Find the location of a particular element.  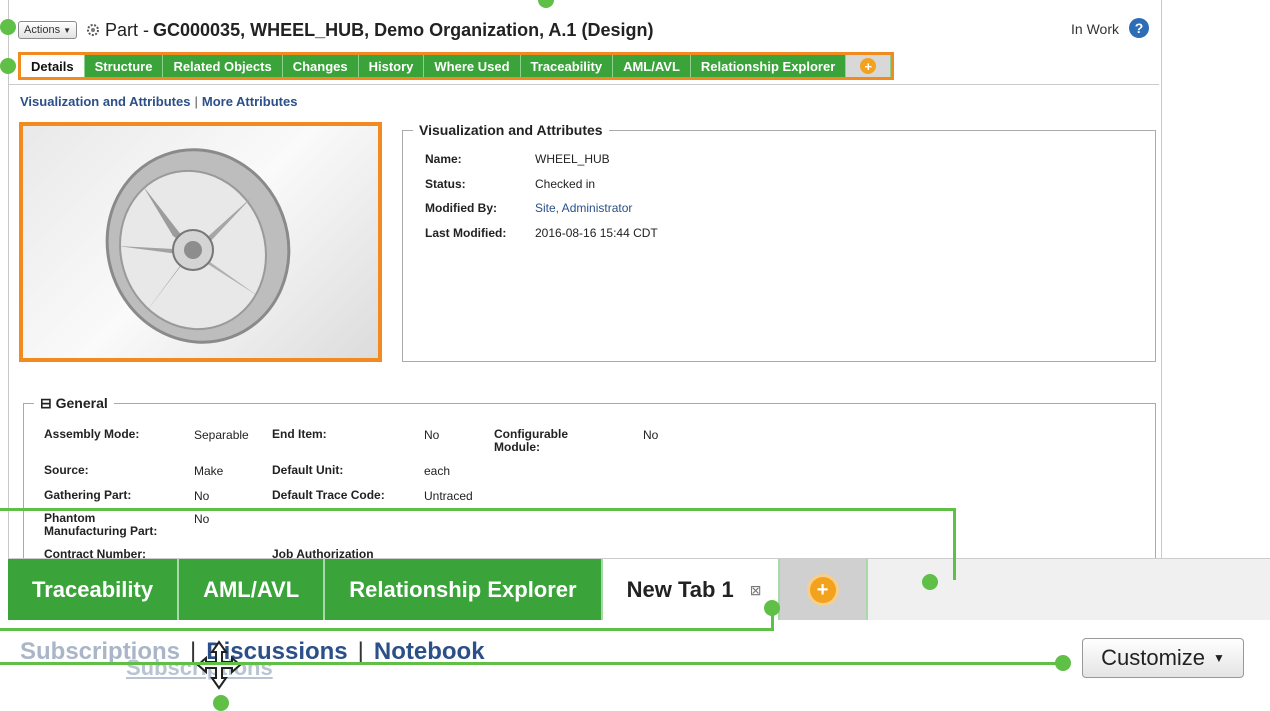

zoom-tab-traceability: Traceability is located at coordinates (94, 590).